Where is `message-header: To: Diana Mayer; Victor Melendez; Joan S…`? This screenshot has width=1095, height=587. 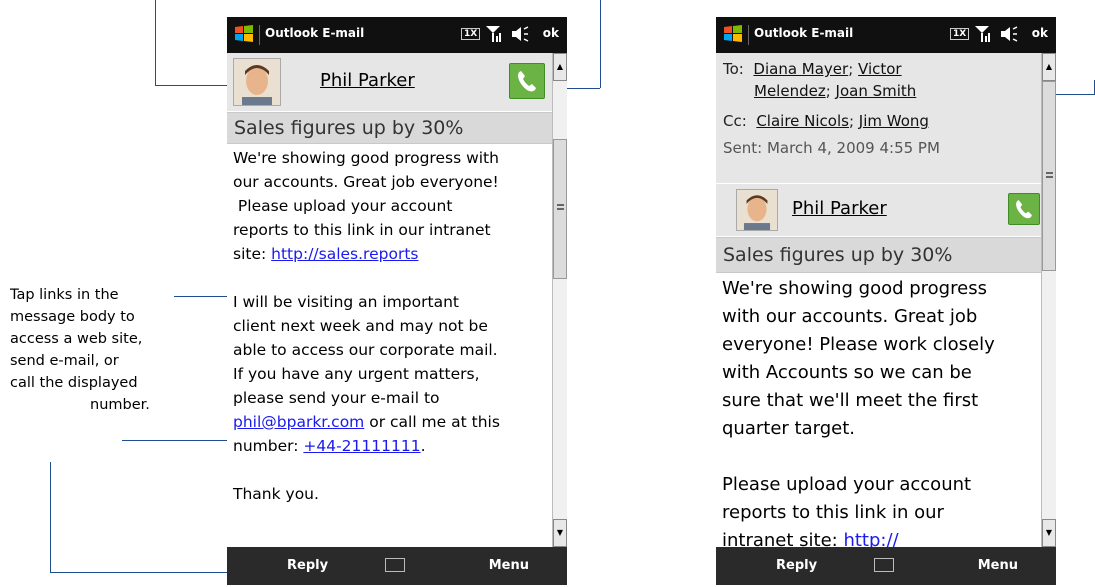
message-header: To: Diana Mayer; Victor Melendez; Joan S… is located at coordinates (879, 118).